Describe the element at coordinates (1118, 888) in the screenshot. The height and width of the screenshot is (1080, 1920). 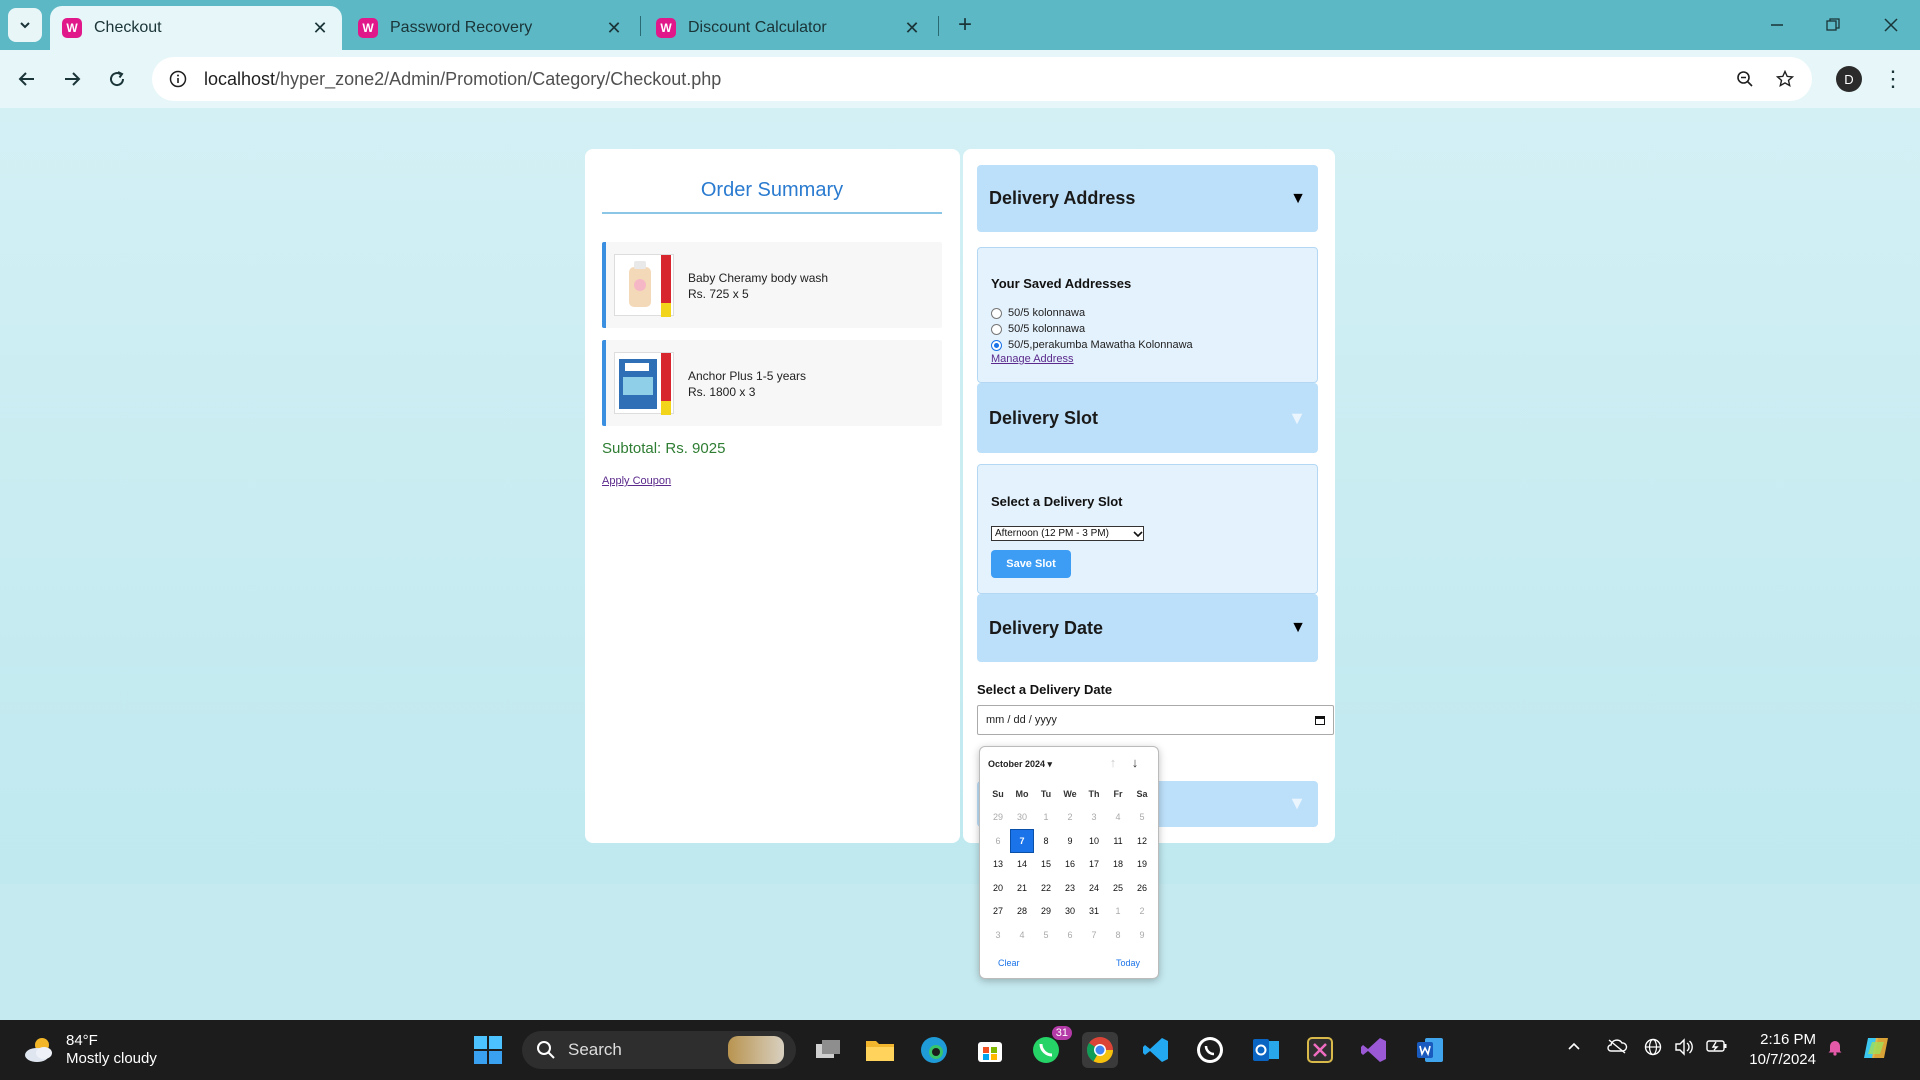
I see `calendar-day: 25` at that location.